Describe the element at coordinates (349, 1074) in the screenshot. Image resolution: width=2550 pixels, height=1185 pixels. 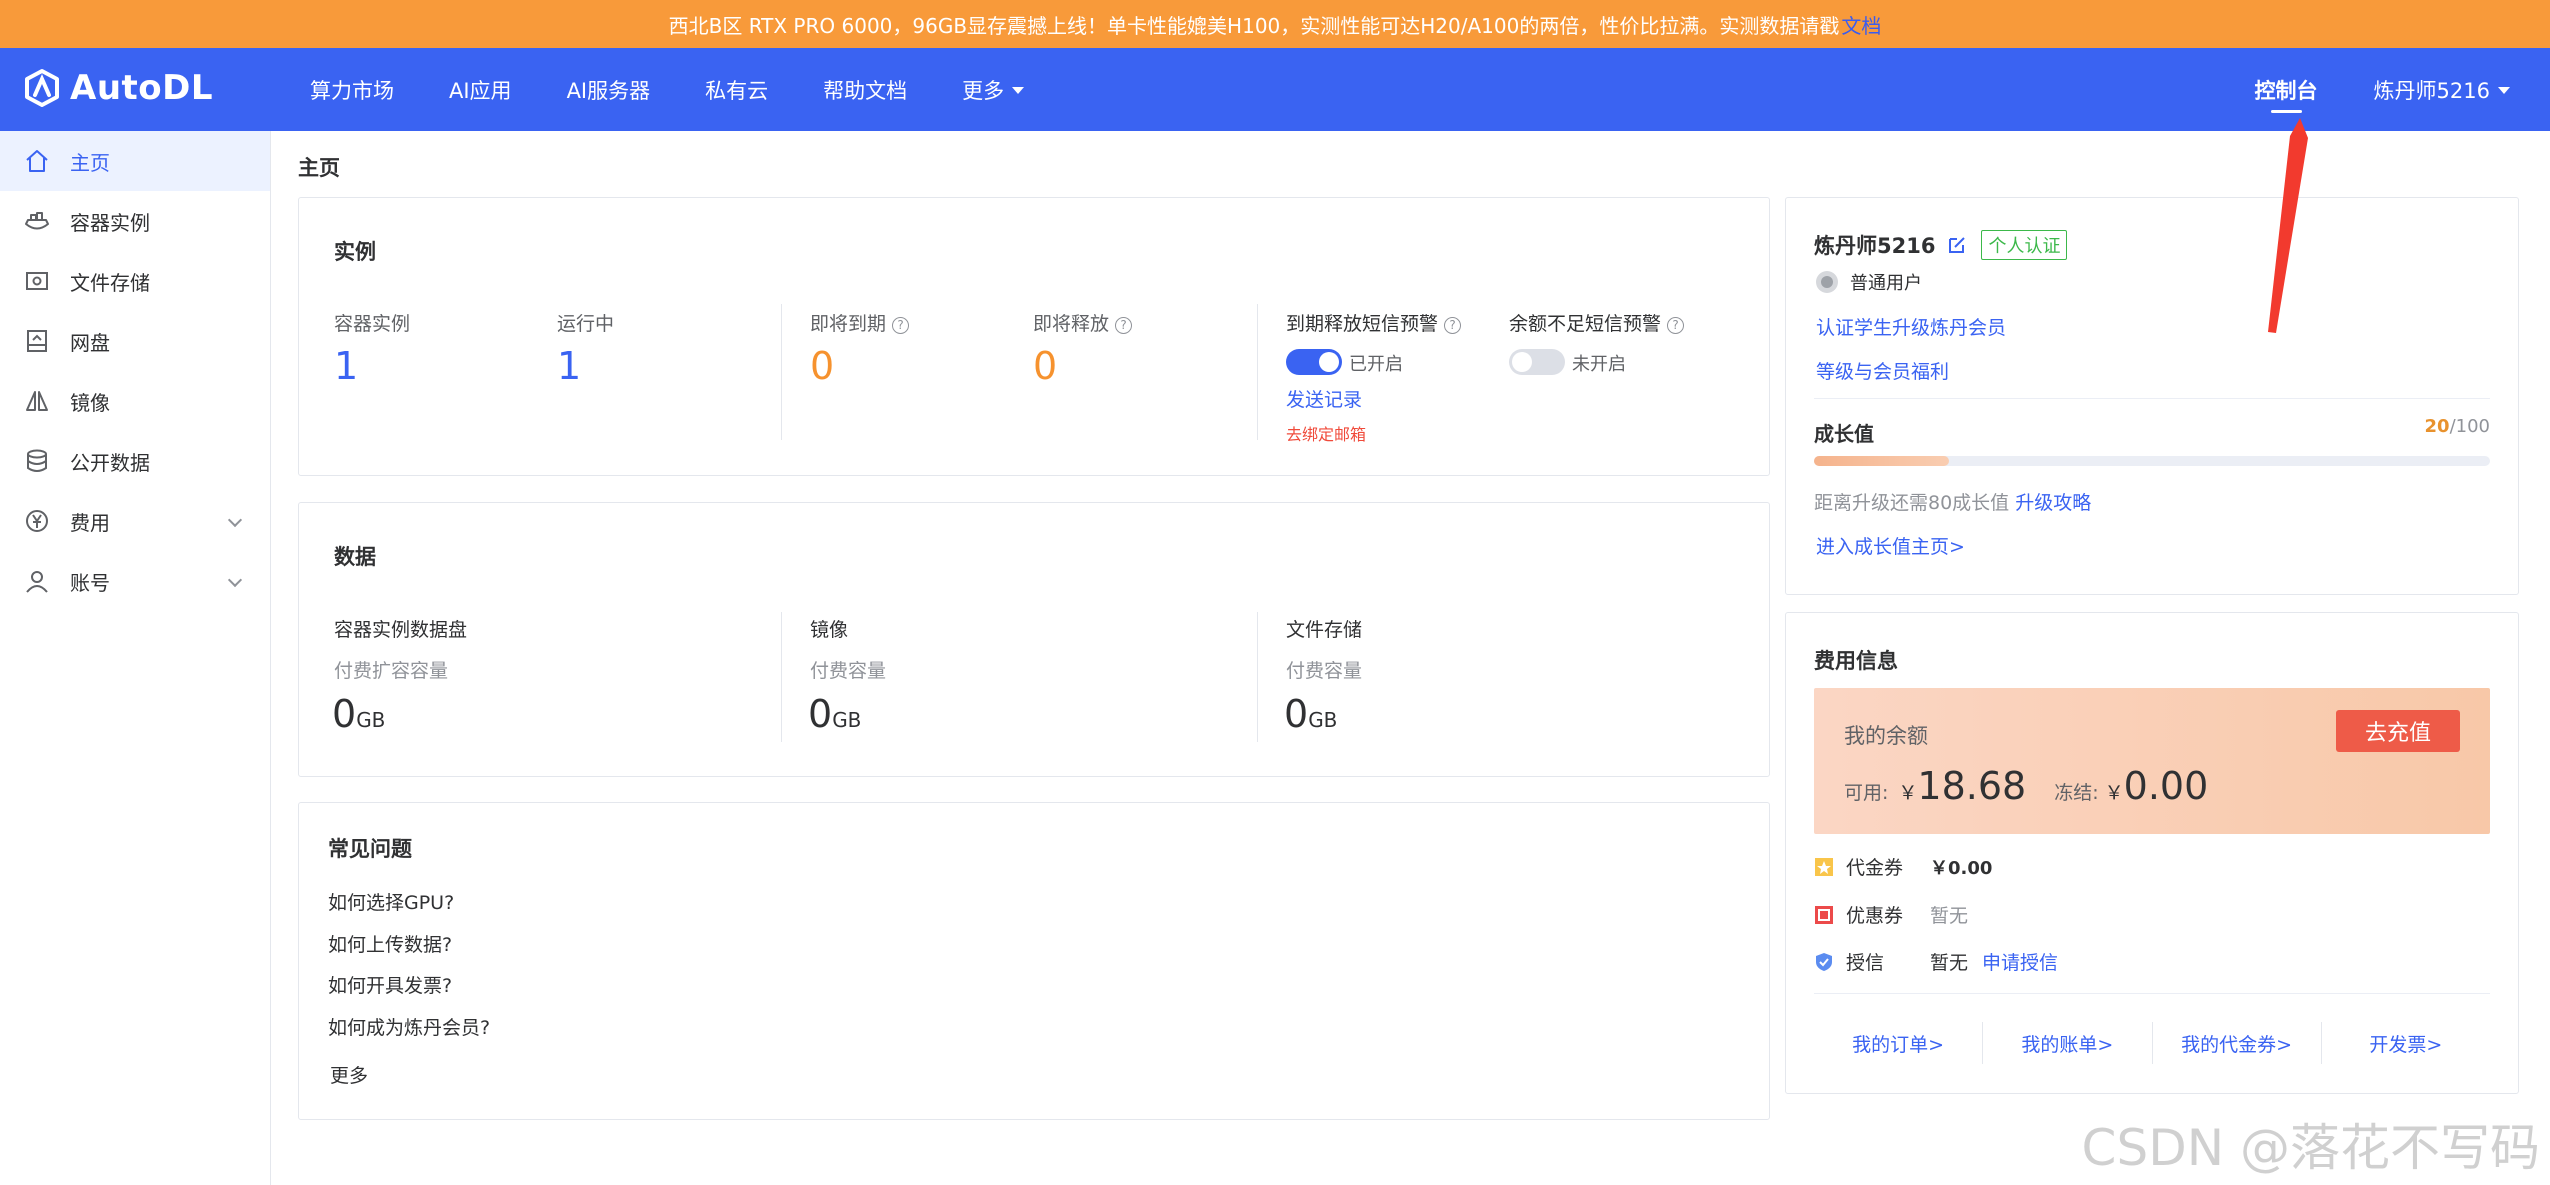
I see `faq-more-link: 更多` at that location.